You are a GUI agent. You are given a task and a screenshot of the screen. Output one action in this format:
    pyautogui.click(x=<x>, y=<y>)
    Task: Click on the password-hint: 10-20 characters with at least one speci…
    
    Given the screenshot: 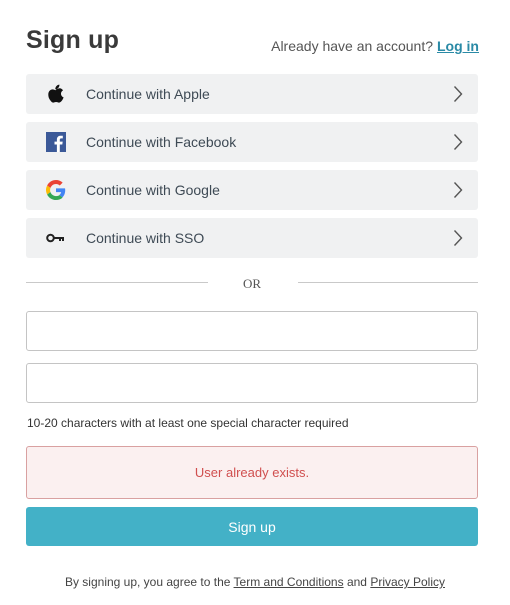 What is the action you would take?
    pyautogui.click(x=188, y=423)
    